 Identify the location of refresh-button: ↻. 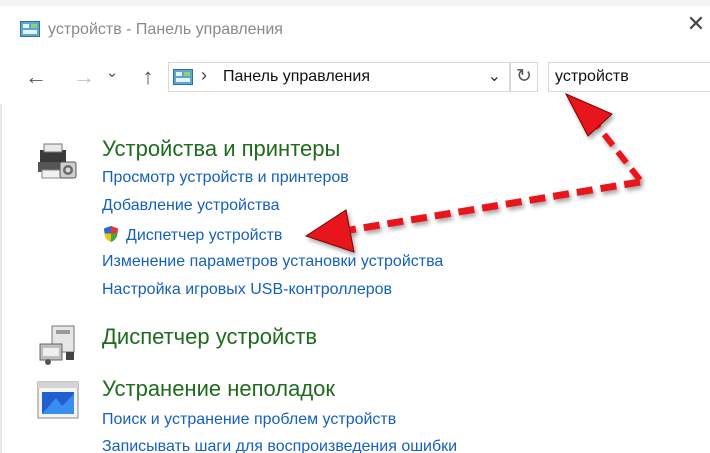
(524, 77).